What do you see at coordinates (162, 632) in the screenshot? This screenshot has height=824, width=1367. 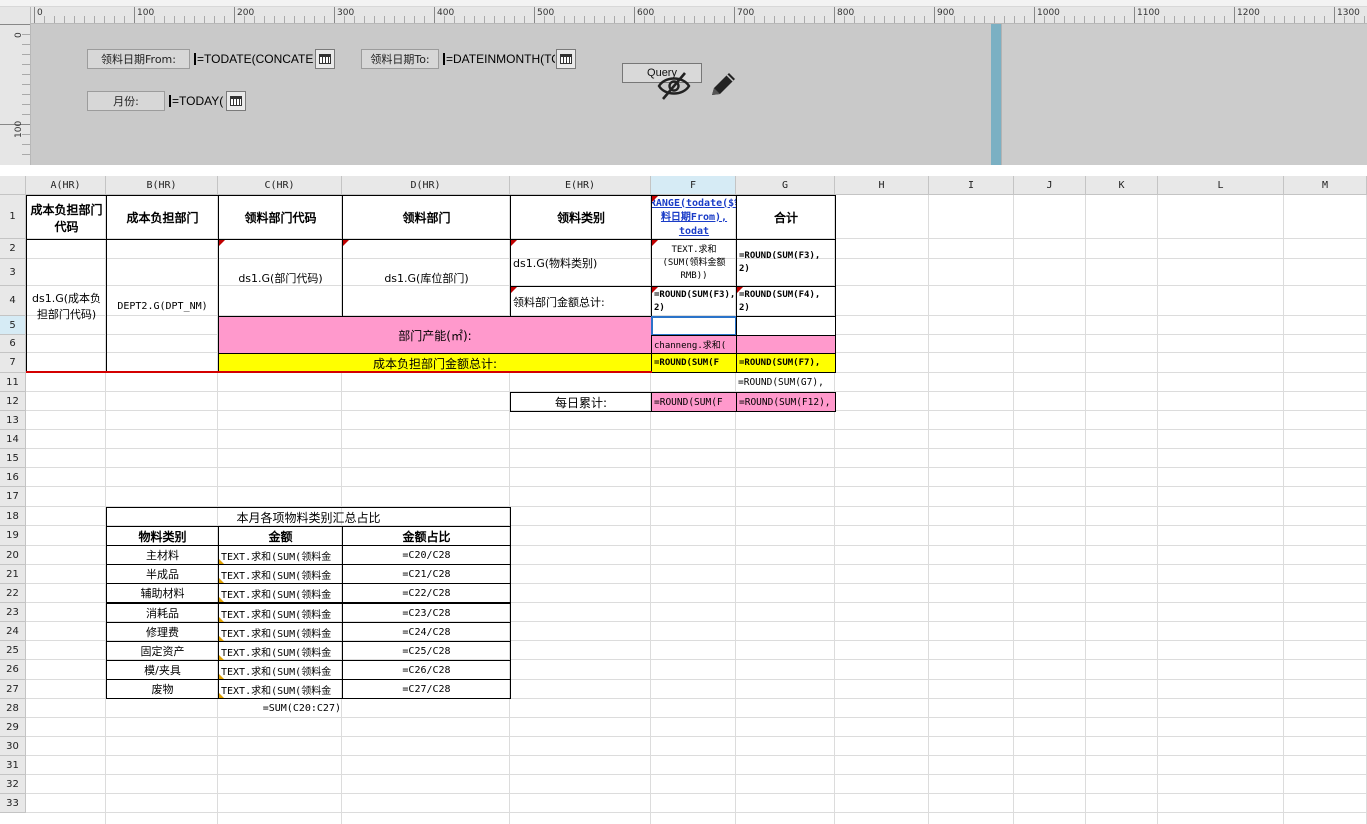 I see `summary-category-cell: 修理费` at bounding box center [162, 632].